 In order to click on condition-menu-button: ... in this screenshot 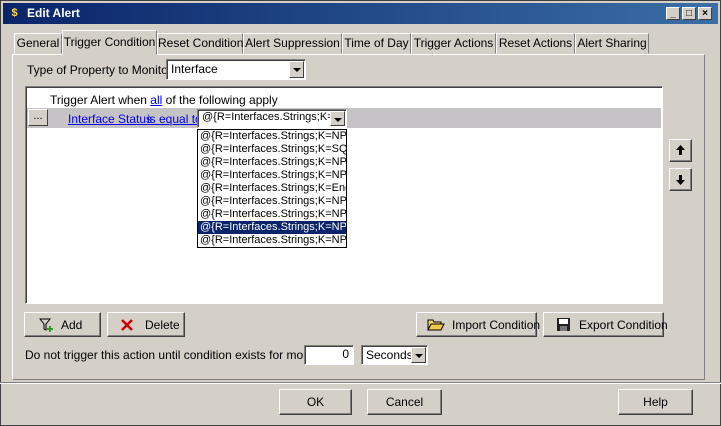, I will do `click(38, 117)`.